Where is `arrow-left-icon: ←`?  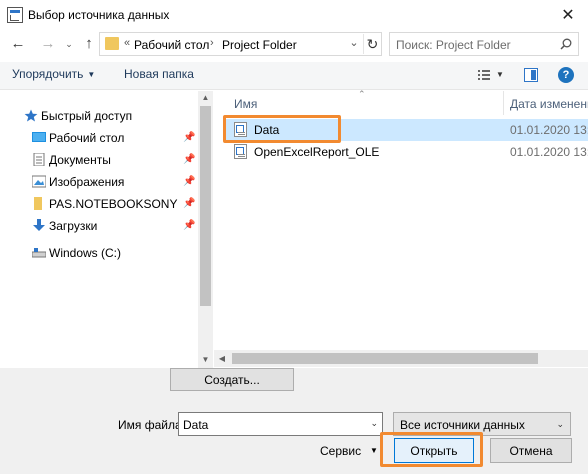
arrow-left-icon: ← is located at coordinates (18, 43).